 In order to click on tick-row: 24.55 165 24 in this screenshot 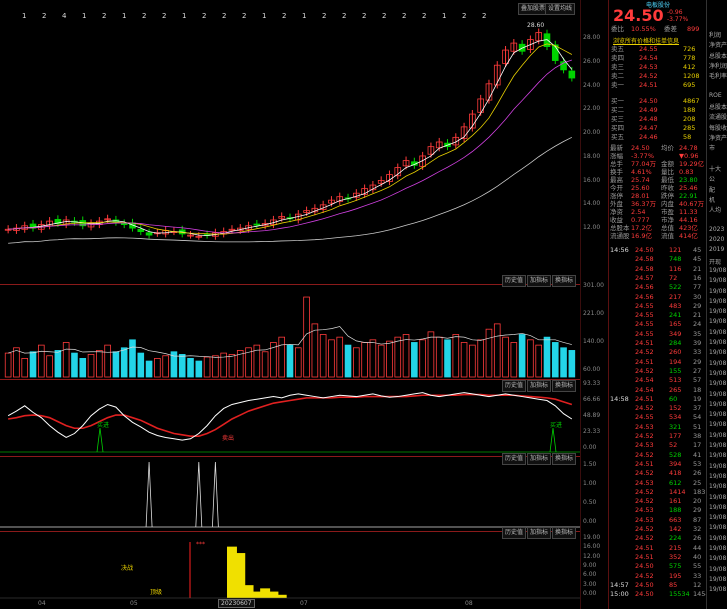, I will do `click(658, 324)`.